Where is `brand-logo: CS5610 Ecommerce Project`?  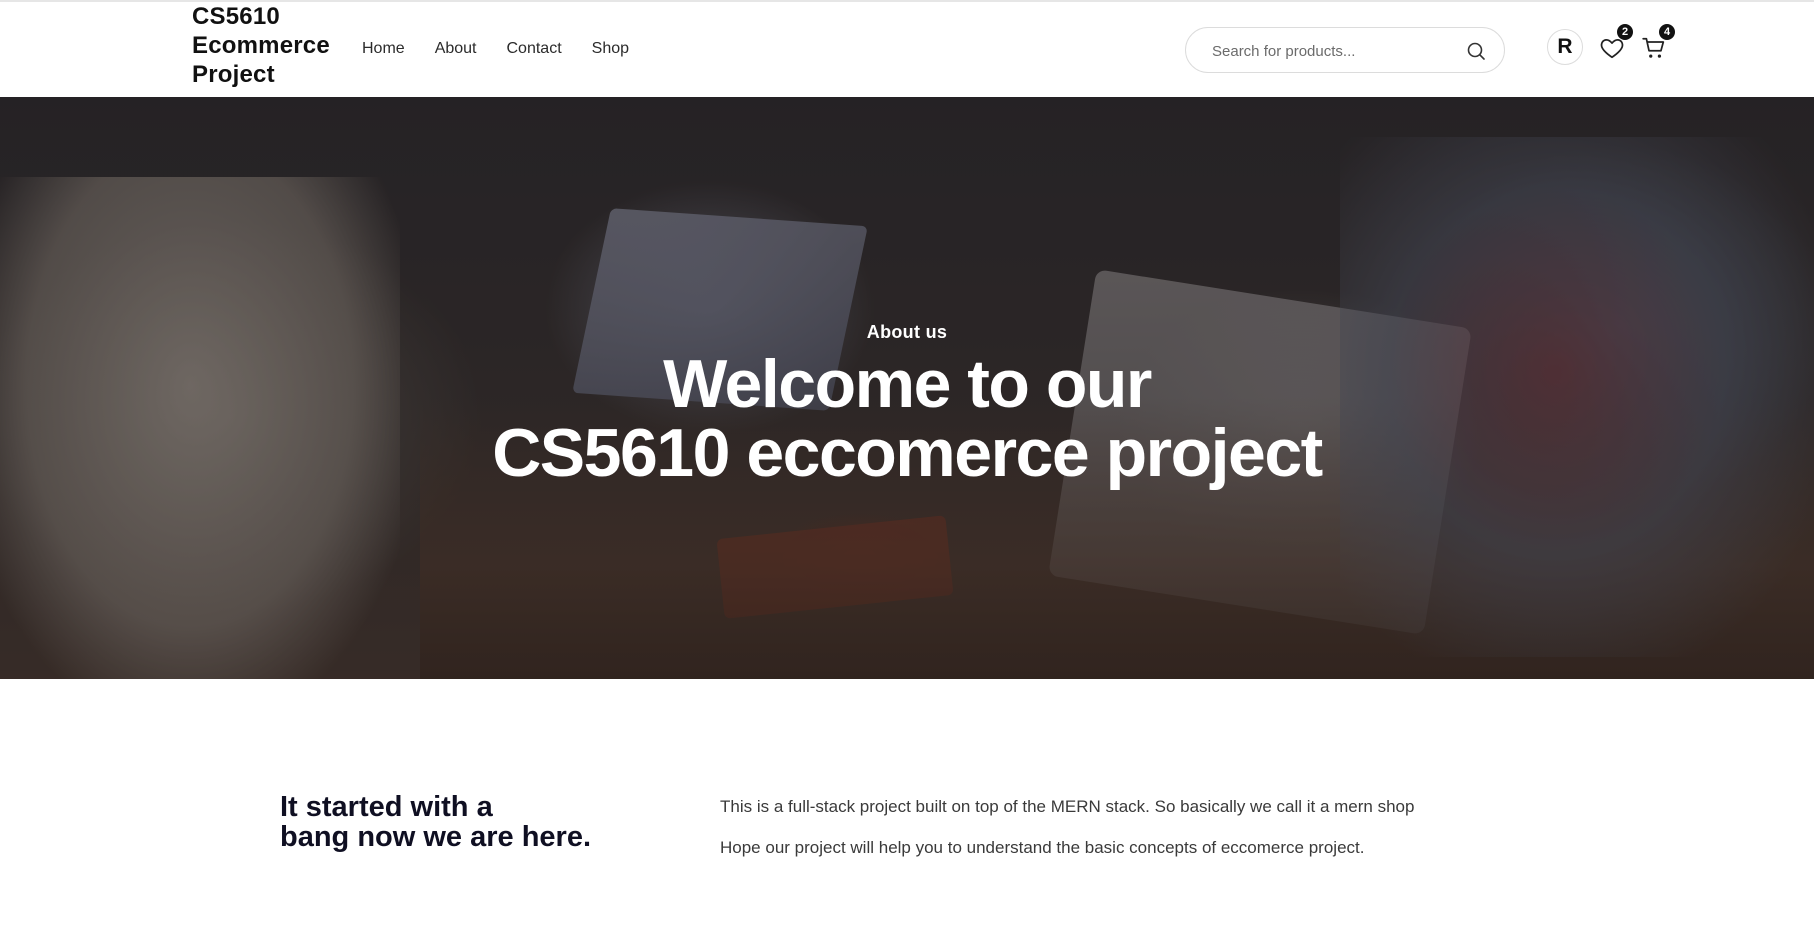 brand-logo: CS5610 Ecommerce Project is located at coordinates (267, 45).